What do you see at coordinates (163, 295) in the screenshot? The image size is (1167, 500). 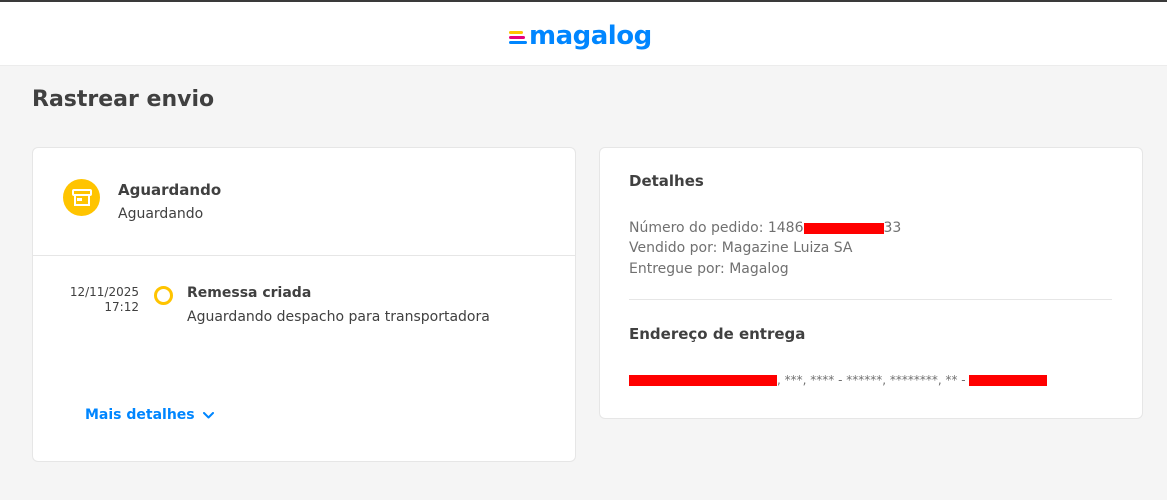 I see `event-status-dot` at bounding box center [163, 295].